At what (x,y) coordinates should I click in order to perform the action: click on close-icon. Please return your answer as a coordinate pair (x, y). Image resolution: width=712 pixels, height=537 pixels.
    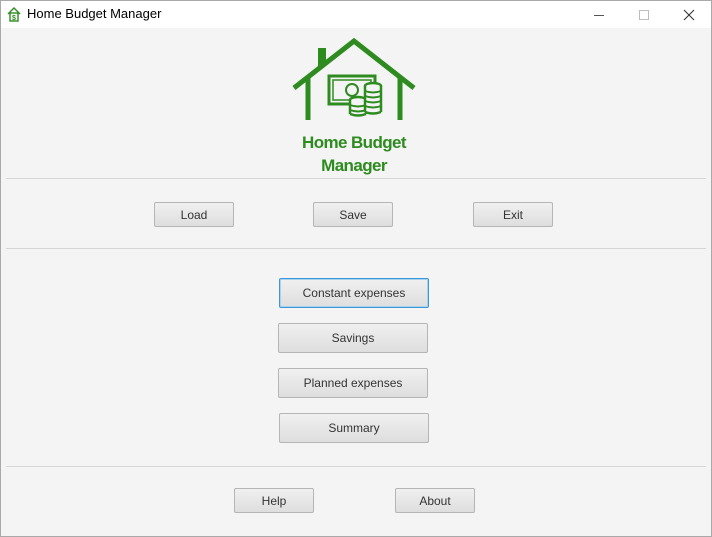
    Looking at the image, I should click on (689, 14).